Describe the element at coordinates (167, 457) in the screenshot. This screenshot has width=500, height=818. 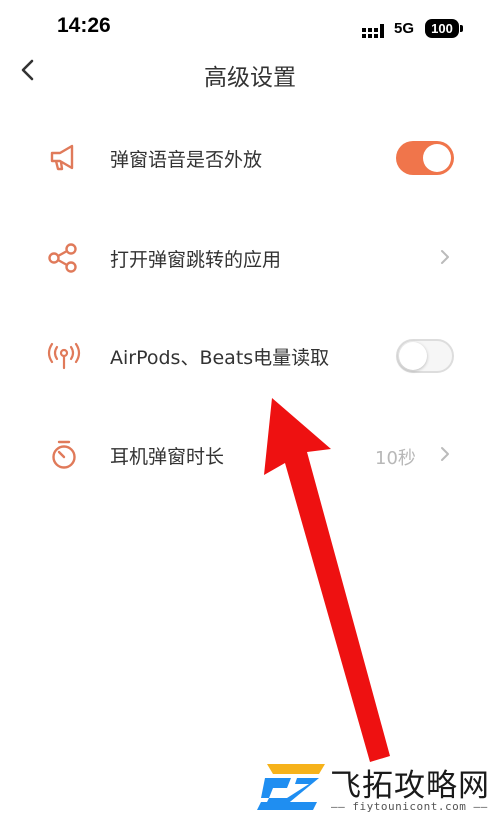
I see `setting-label: 耳机弹窗时长` at that location.